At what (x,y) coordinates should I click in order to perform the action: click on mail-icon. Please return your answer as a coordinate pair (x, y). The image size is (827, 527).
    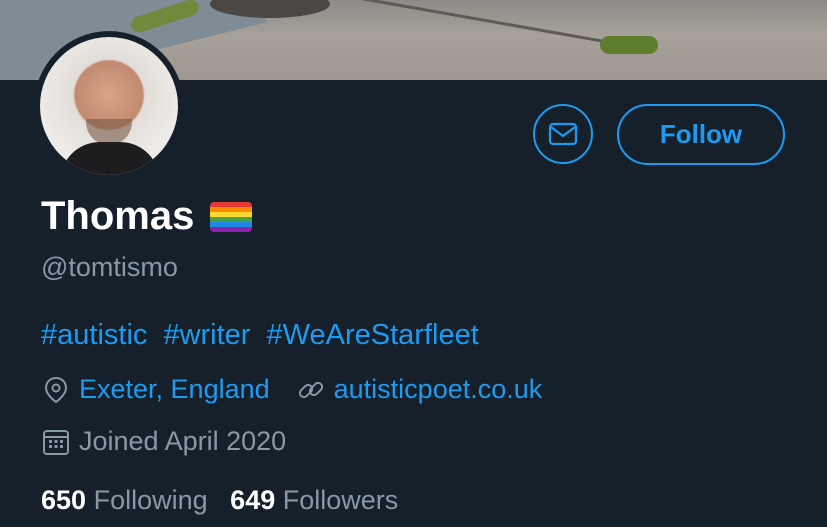
    Looking at the image, I should click on (563, 134).